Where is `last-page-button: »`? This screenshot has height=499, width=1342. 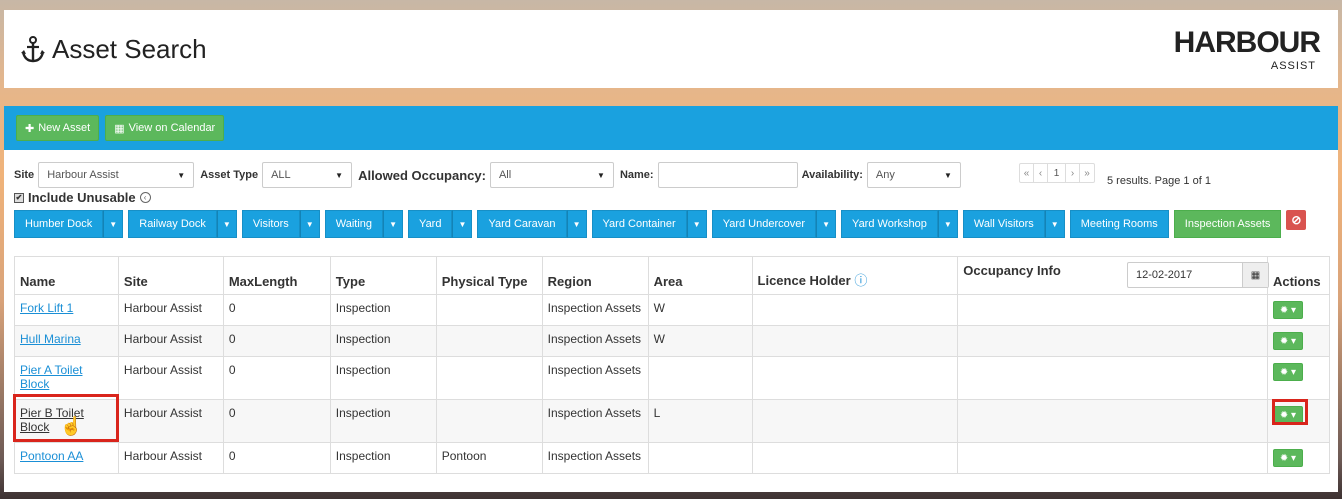 last-page-button: » is located at coordinates (1087, 173).